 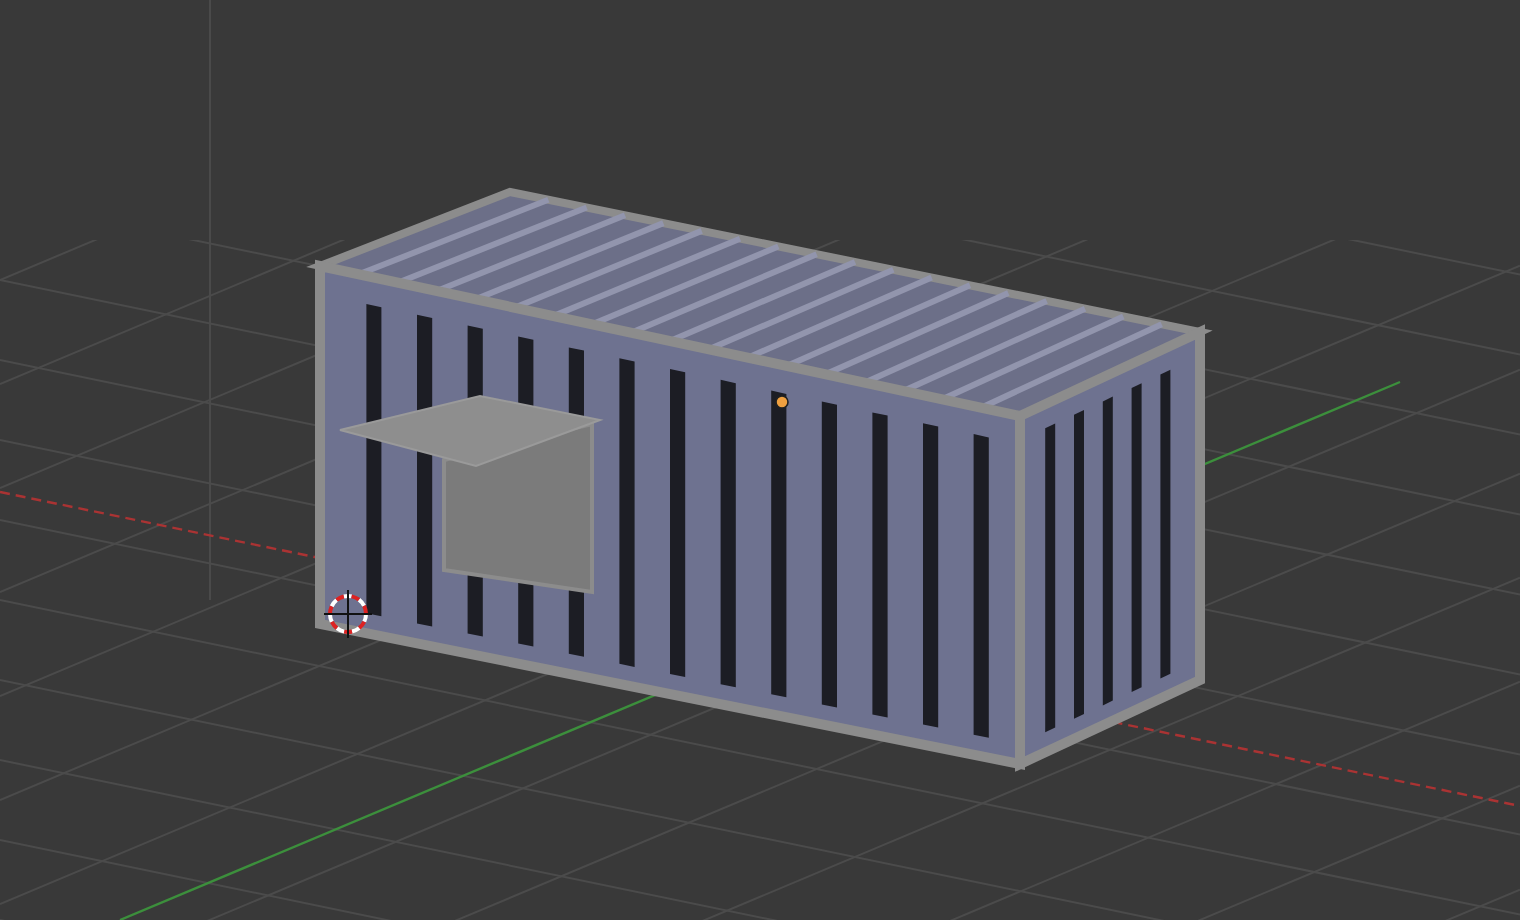 I want to click on cursor-icon, so click(x=348, y=614).